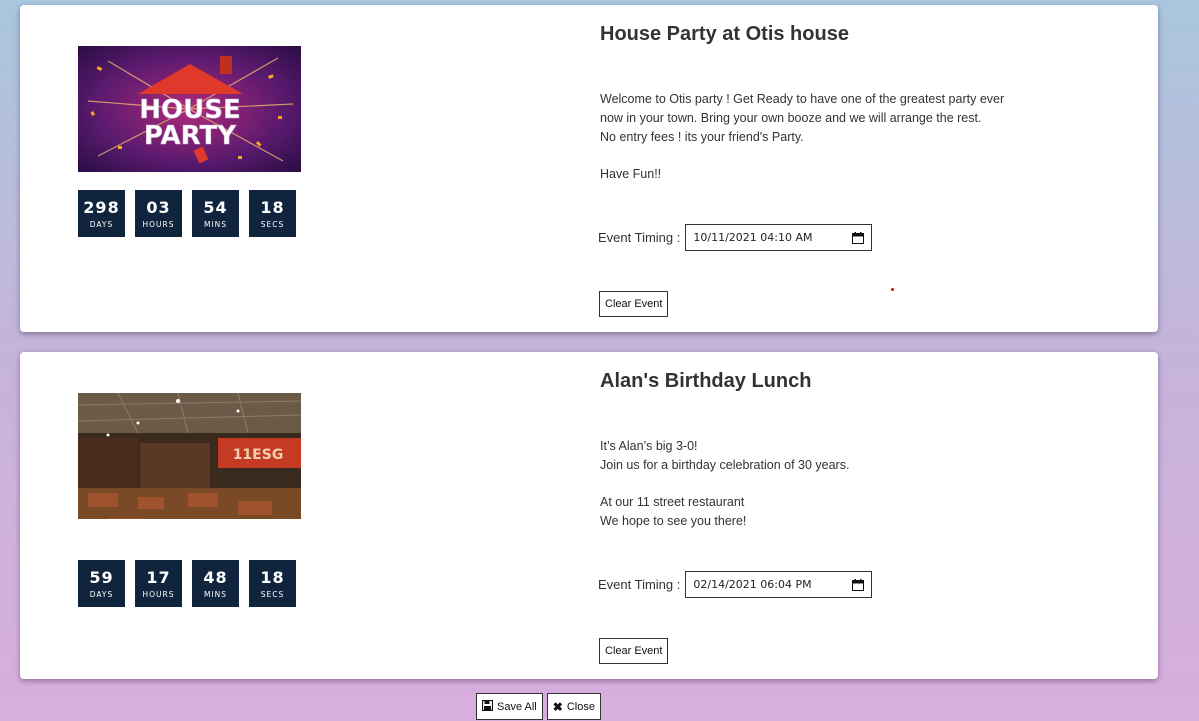  What do you see at coordinates (557, 706) in the screenshot?
I see `close-icon: ✖` at bounding box center [557, 706].